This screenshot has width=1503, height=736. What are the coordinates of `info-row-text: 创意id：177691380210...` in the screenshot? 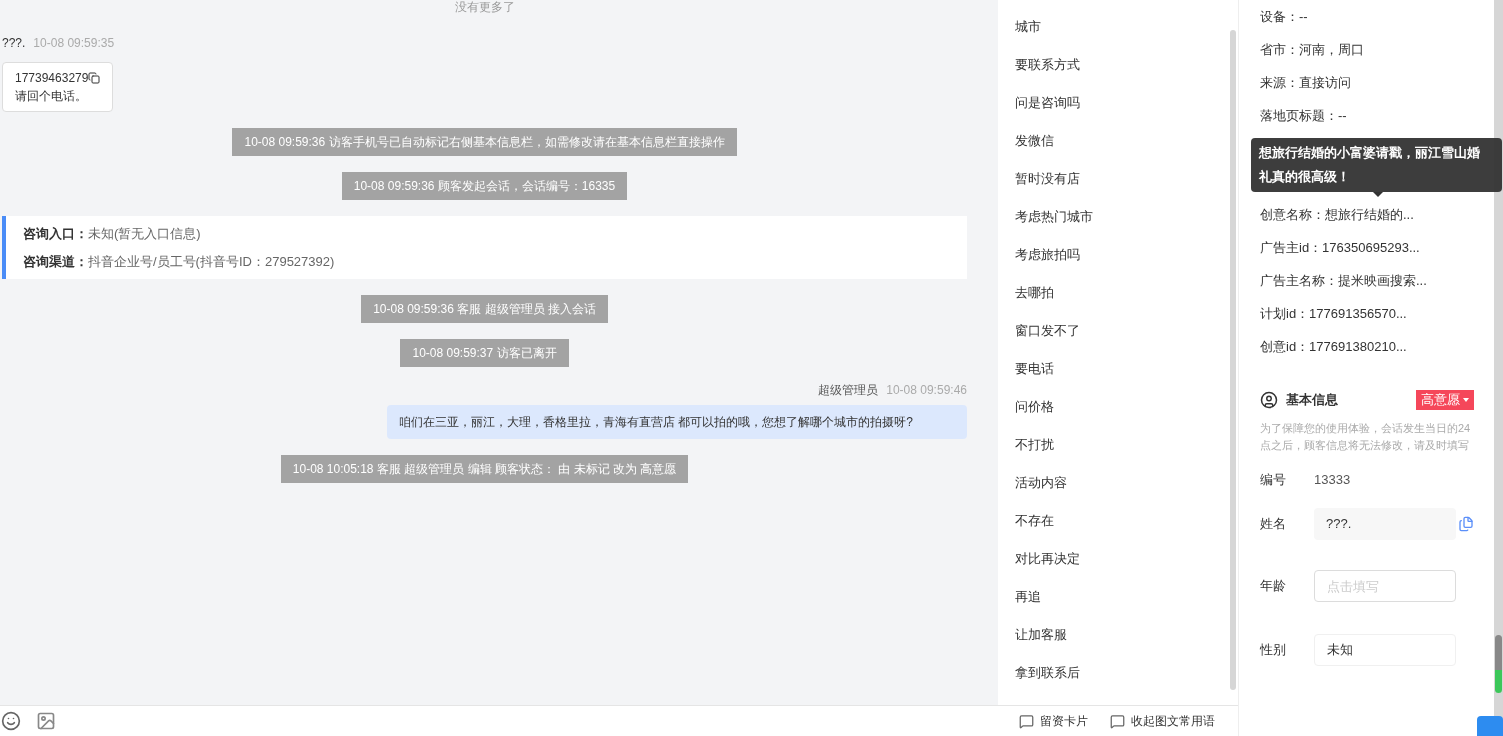 It's located at (1334, 346).